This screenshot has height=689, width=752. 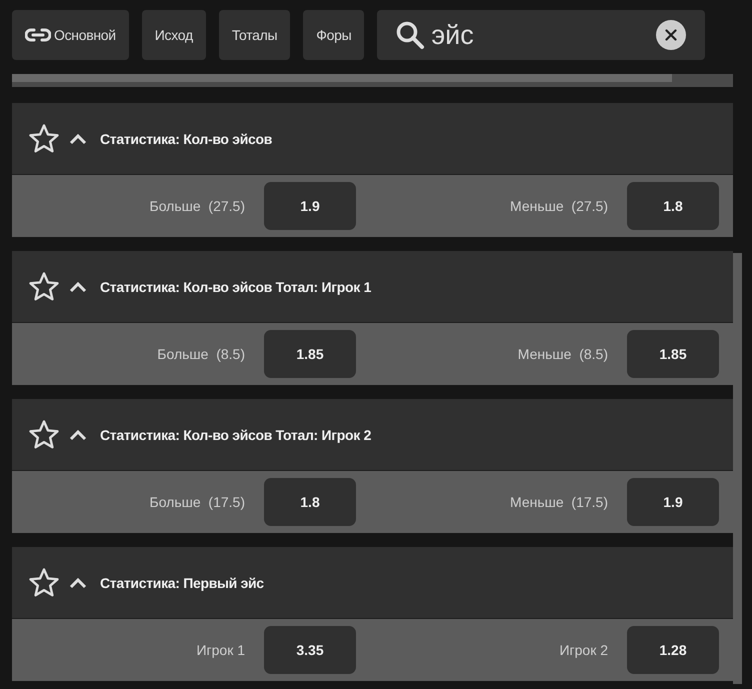 I want to click on market-title: Статистика: Кол-во эйсов Тотал: Игрок 2, so click(x=236, y=434).